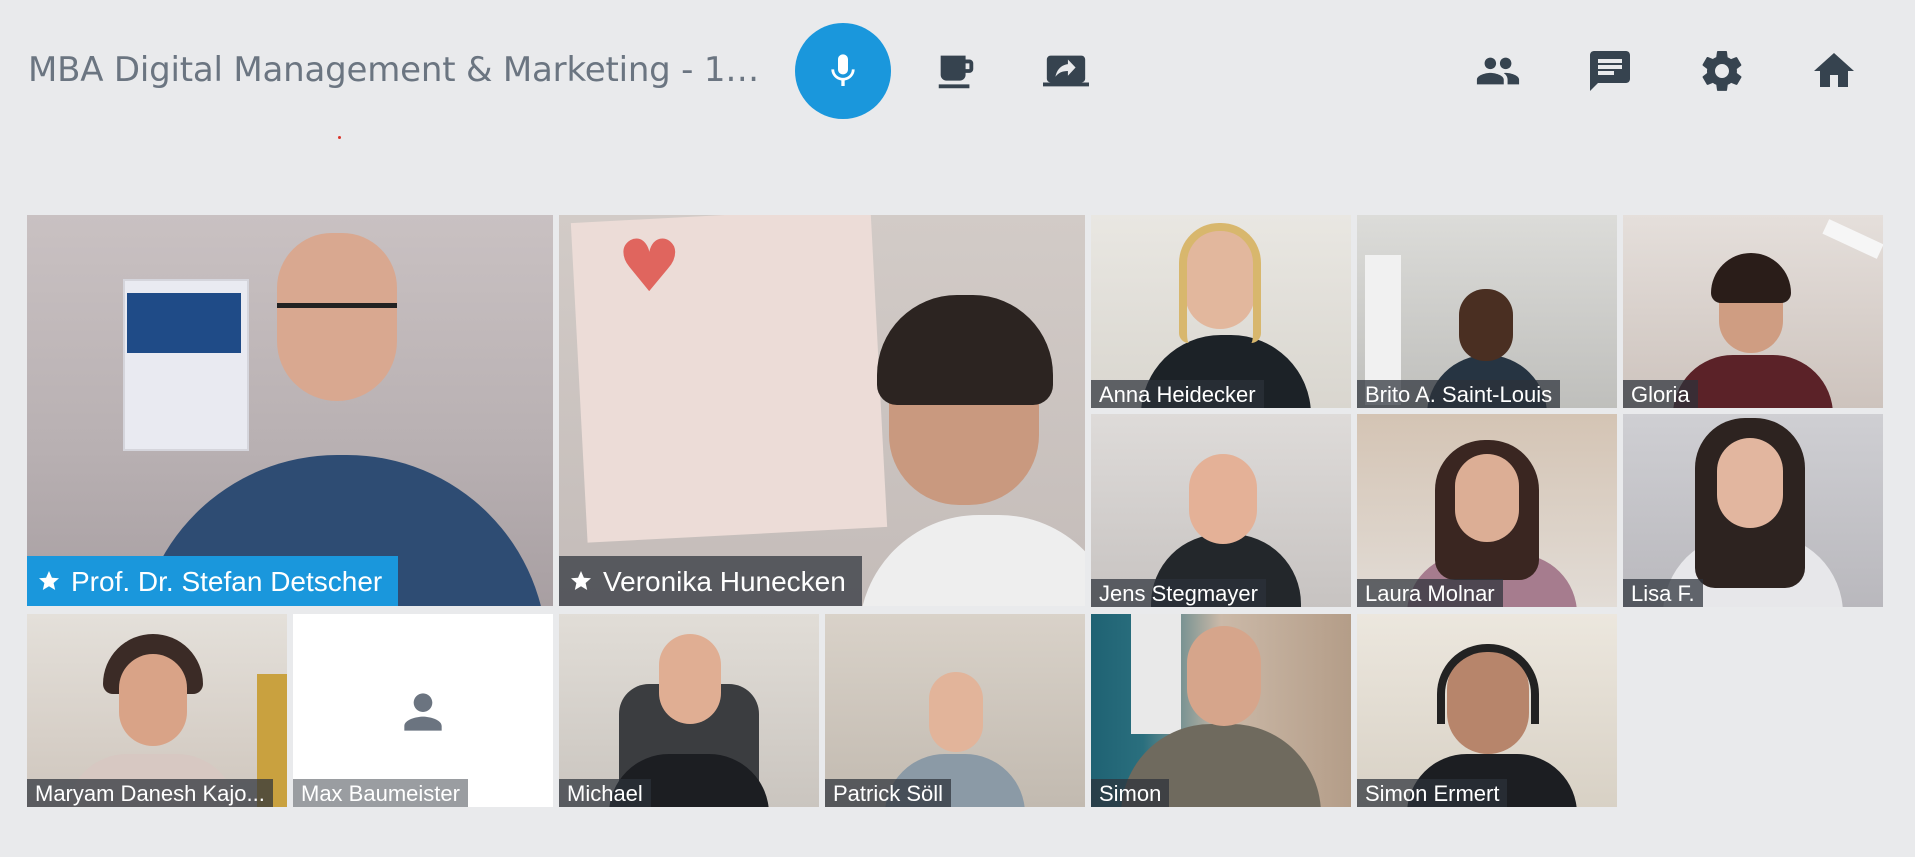  I want to click on chat-icon, so click(1610, 71).